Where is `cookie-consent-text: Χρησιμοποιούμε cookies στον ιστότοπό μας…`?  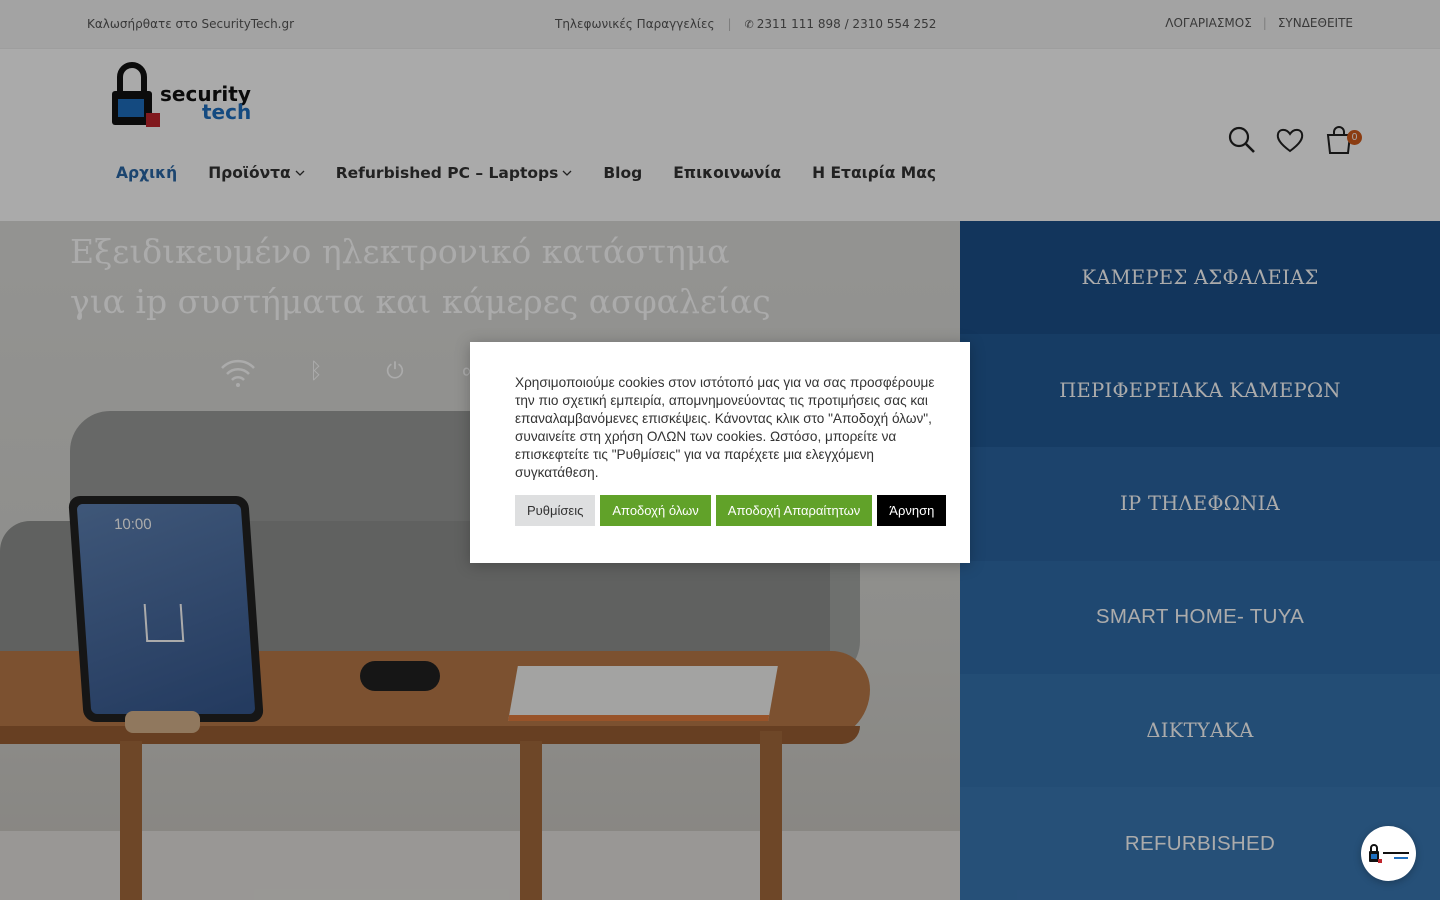
cookie-consent-text: Χρησιμοποιούμε cookies στον ιστότοπό μας… is located at coordinates (725, 427).